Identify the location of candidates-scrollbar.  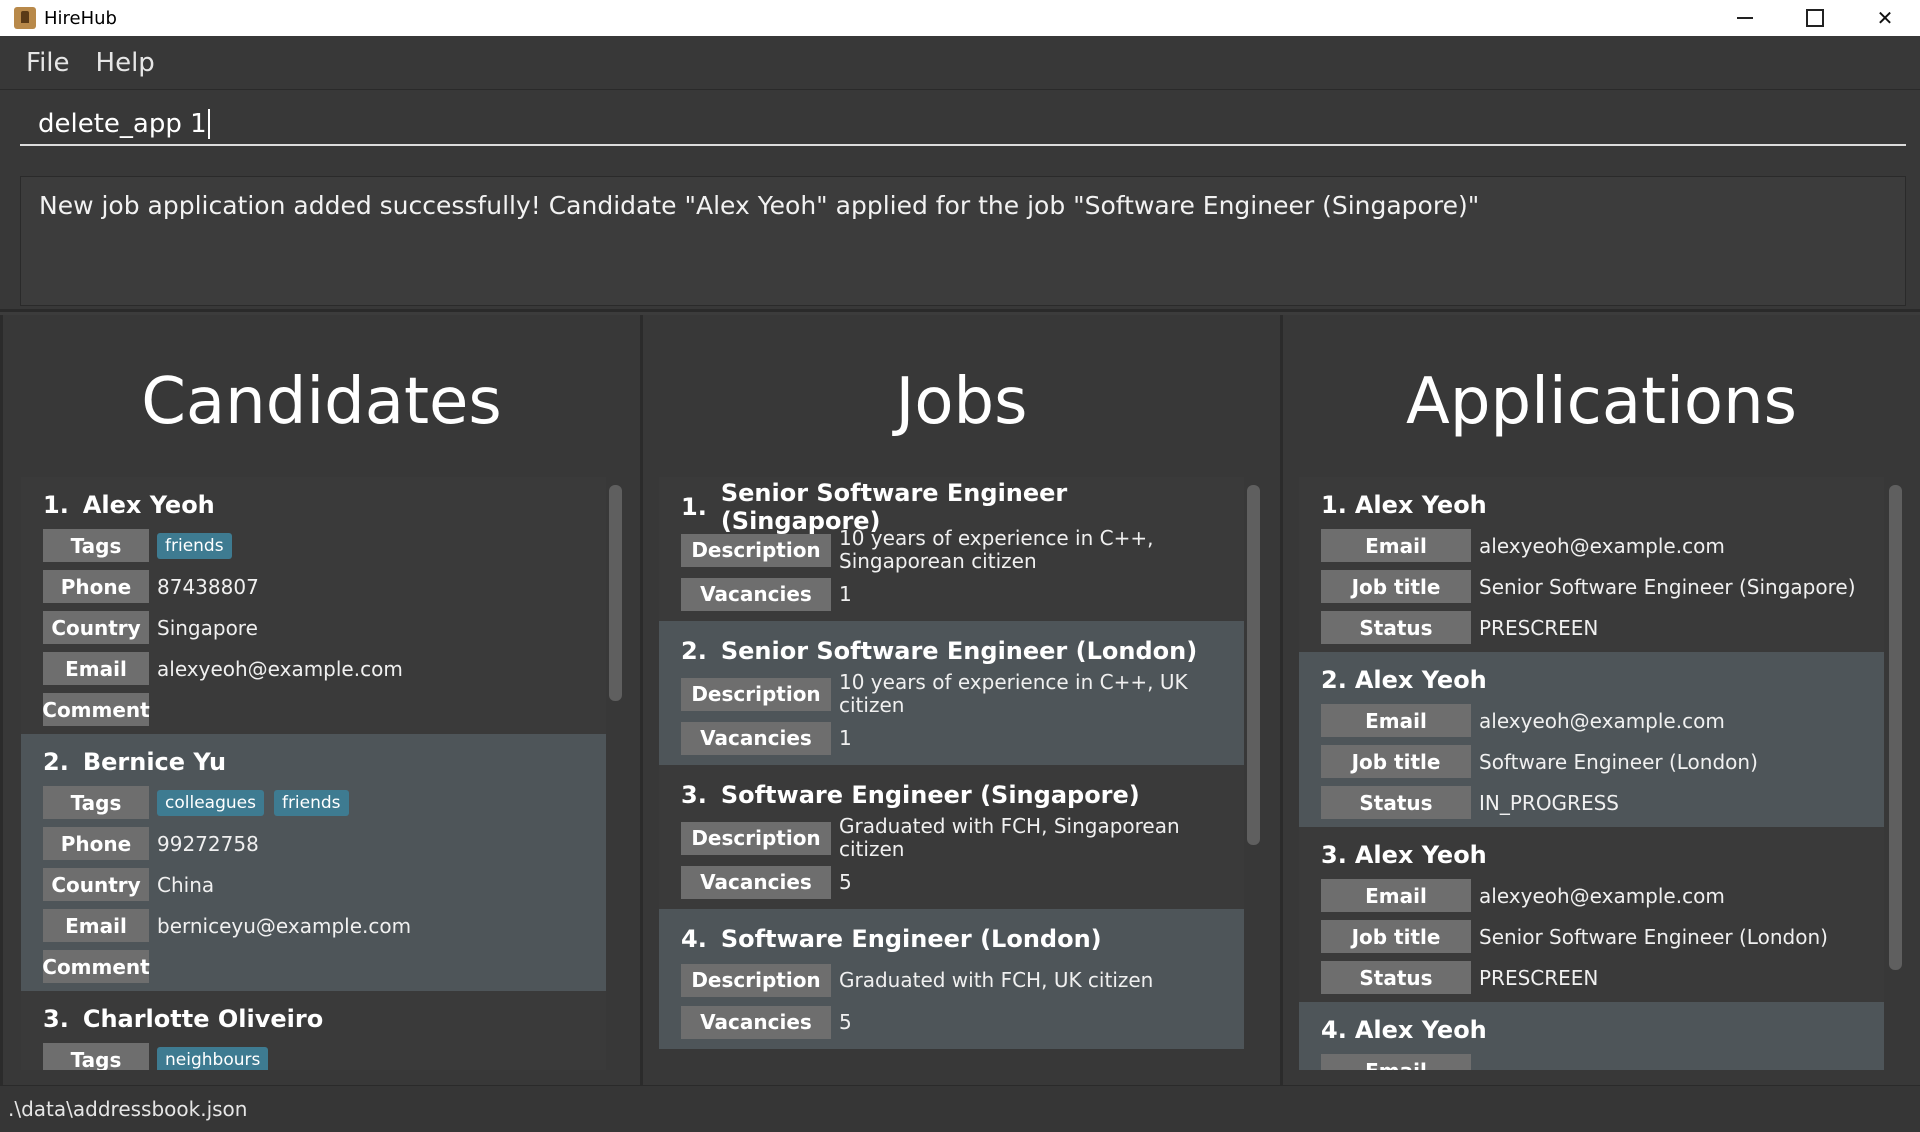
(615, 593).